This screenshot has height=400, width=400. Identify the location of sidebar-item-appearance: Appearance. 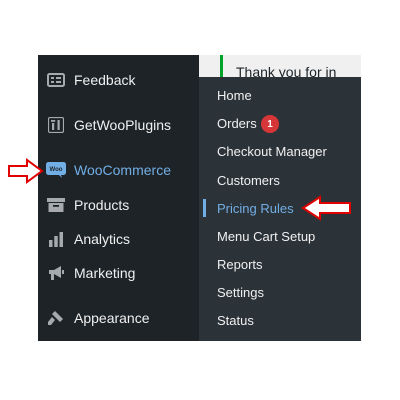
(118, 318).